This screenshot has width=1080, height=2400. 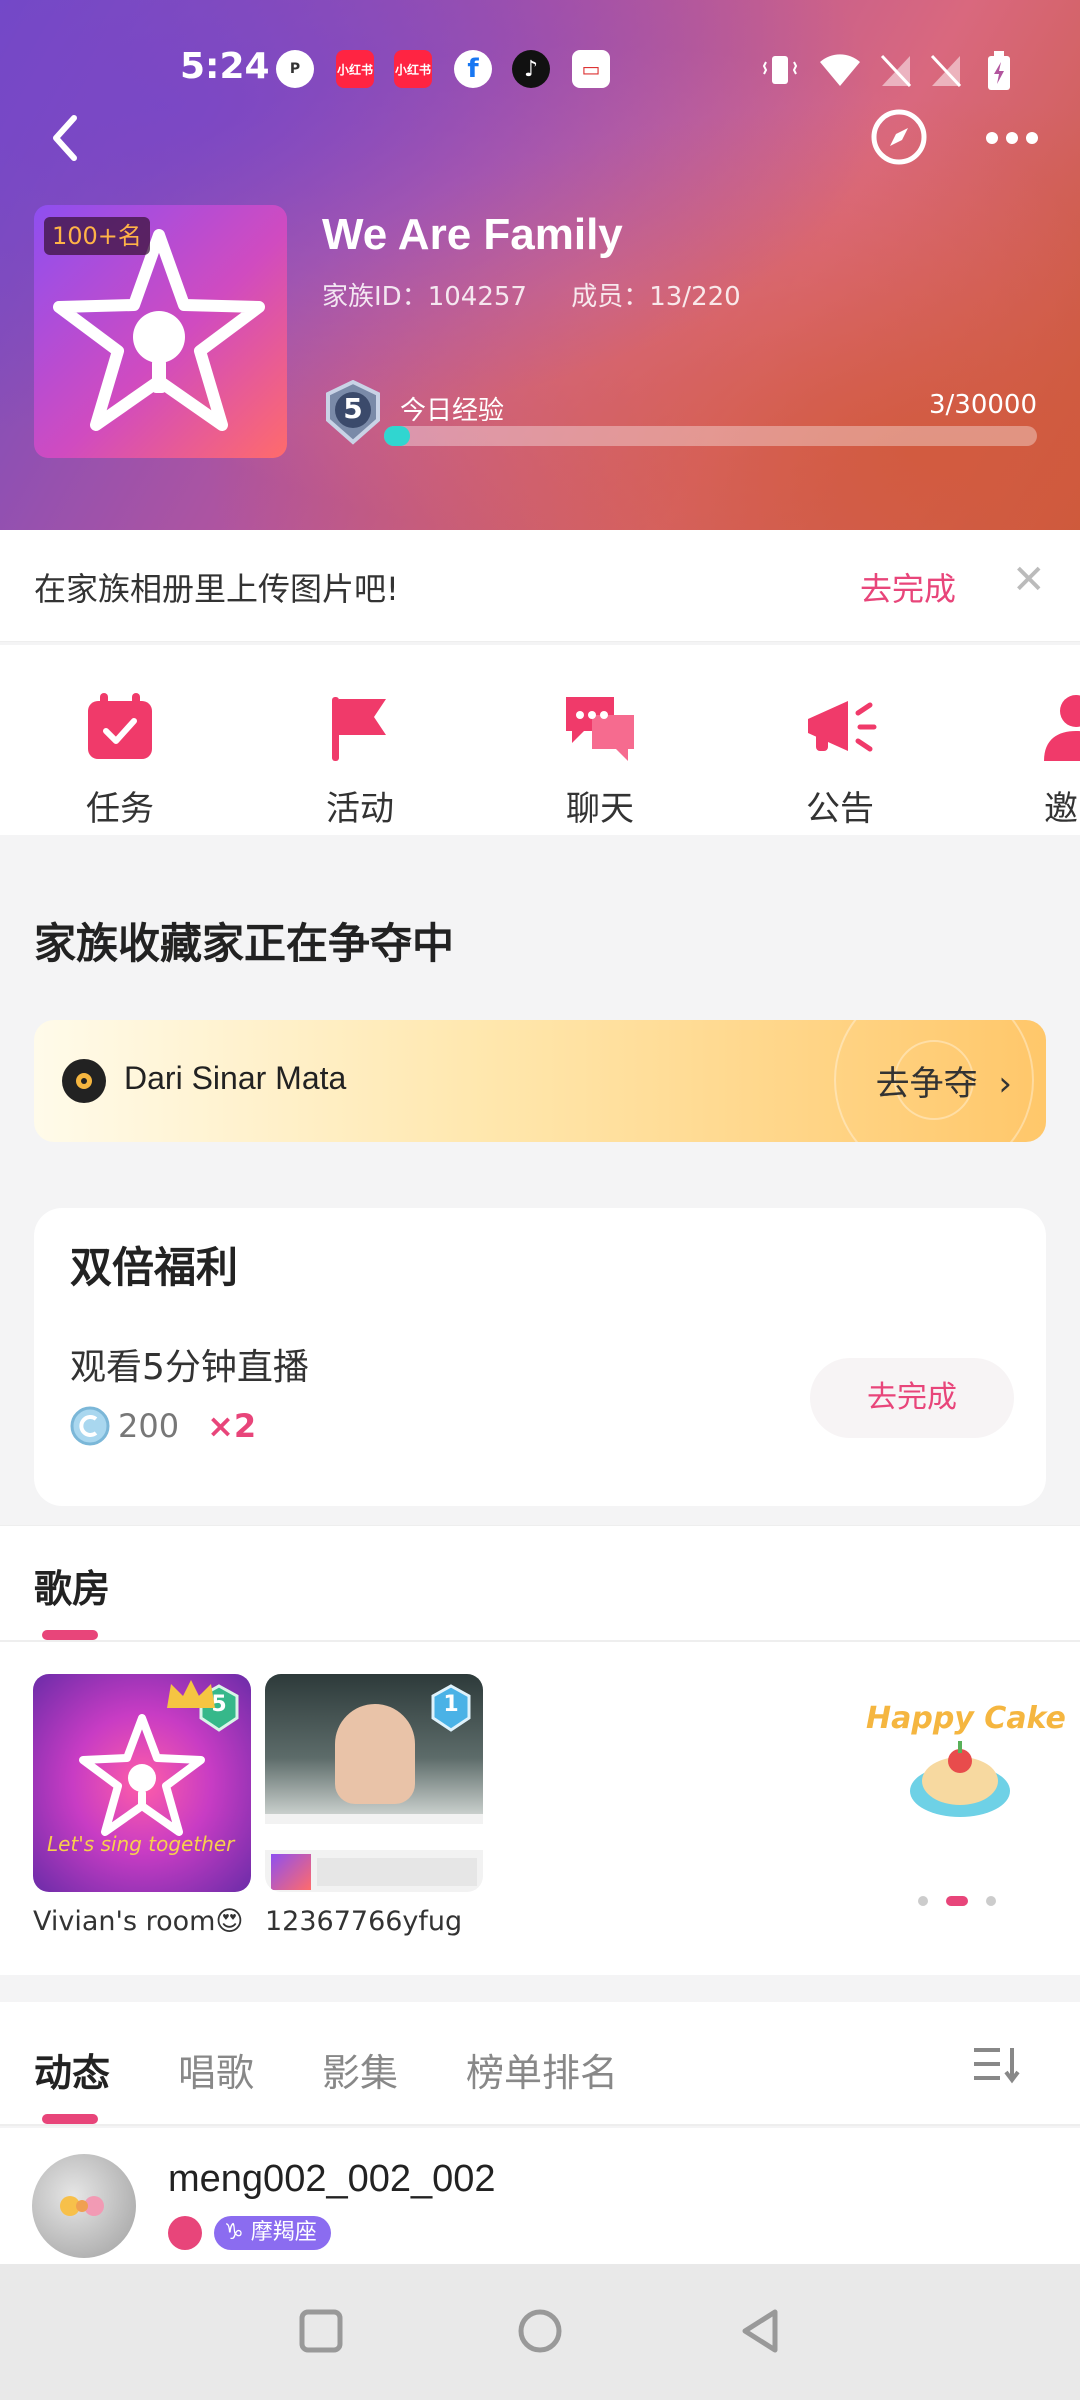 What do you see at coordinates (549, 294) in the screenshot?
I see `family-meta: 家族ID：104257 成员：13/220` at bounding box center [549, 294].